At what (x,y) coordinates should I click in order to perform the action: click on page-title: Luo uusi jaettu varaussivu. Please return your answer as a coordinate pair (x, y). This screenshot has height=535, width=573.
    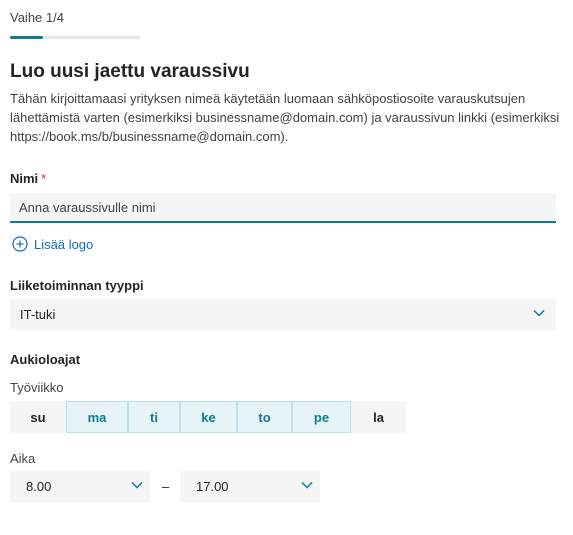
    Looking at the image, I should click on (130, 71).